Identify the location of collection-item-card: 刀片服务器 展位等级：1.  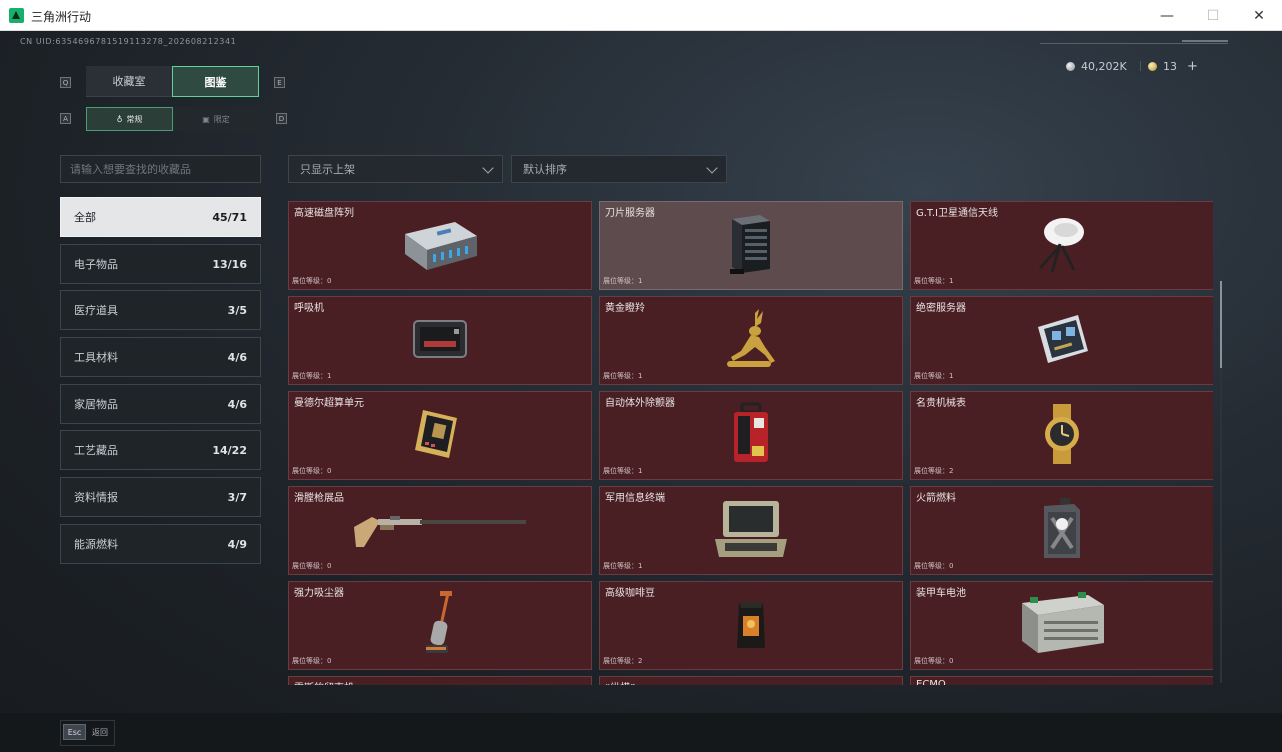
(751, 245).